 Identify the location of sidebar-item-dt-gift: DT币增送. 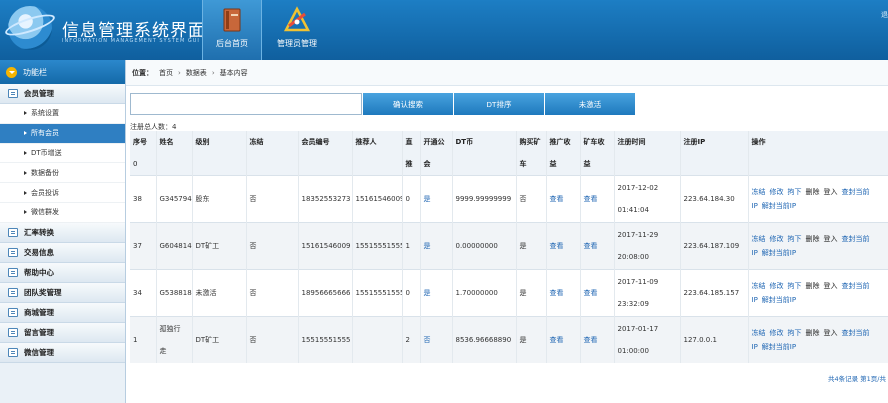
(62, 153).